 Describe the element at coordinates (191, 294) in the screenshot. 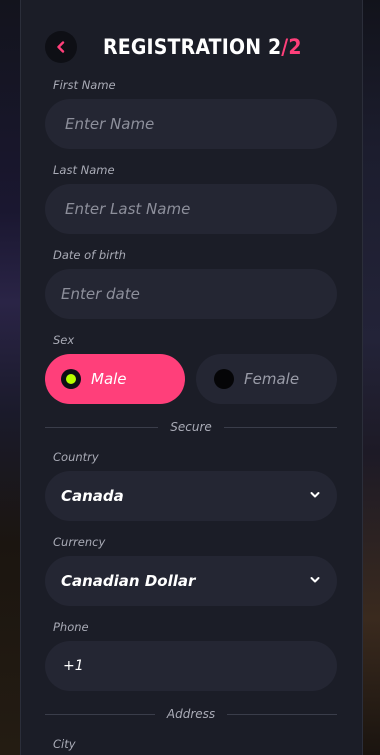

I see `dob-field: Enter date` at that location.